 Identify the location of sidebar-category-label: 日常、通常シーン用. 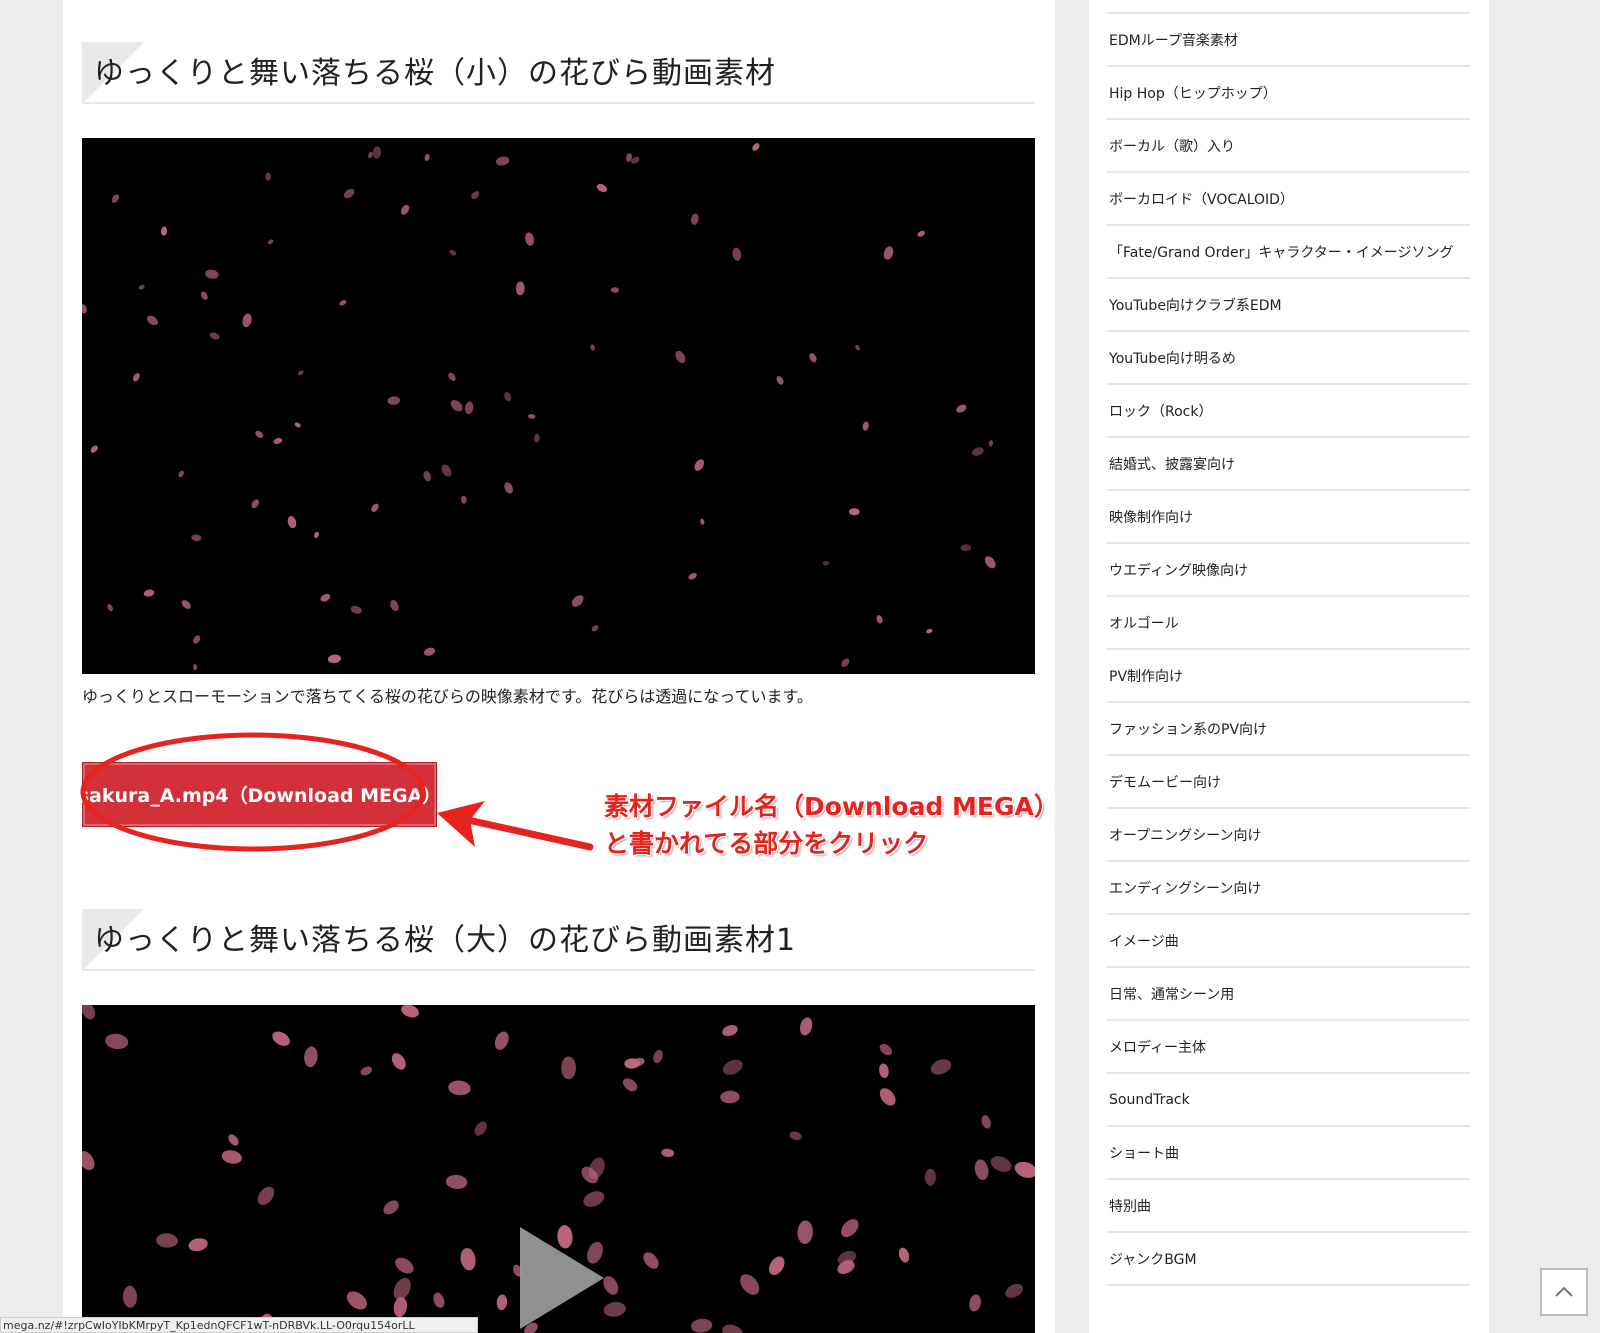
(1172, 994).